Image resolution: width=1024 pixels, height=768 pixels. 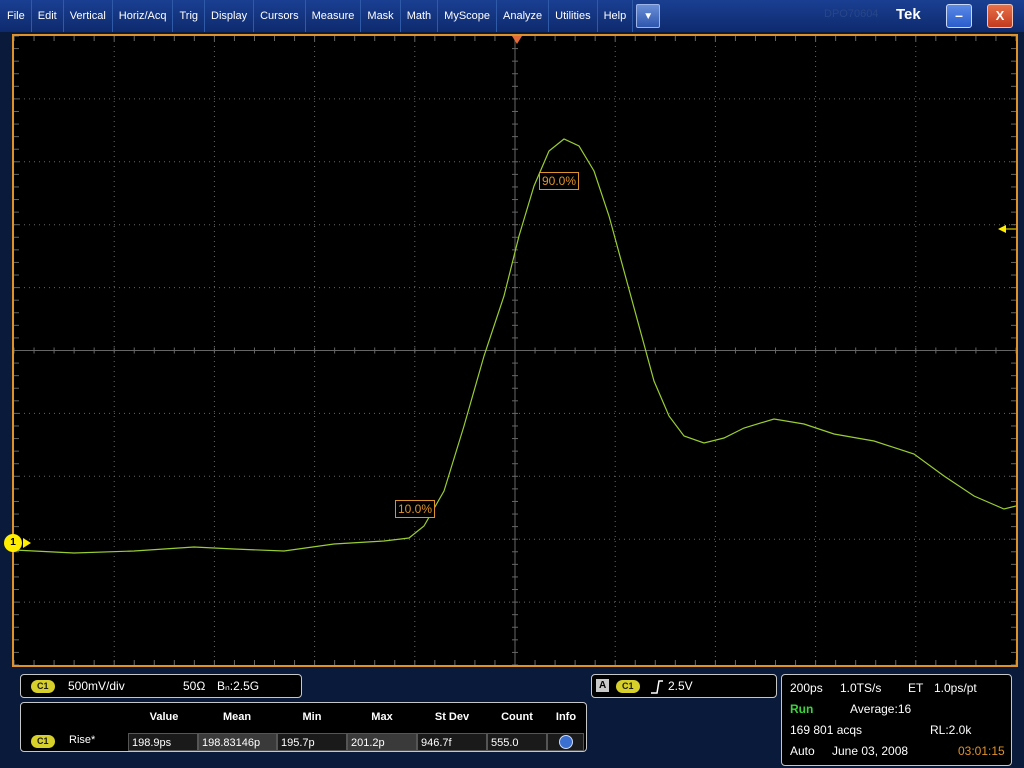 I want to click on date: June 03, 2008, so click(x=870, y=751).